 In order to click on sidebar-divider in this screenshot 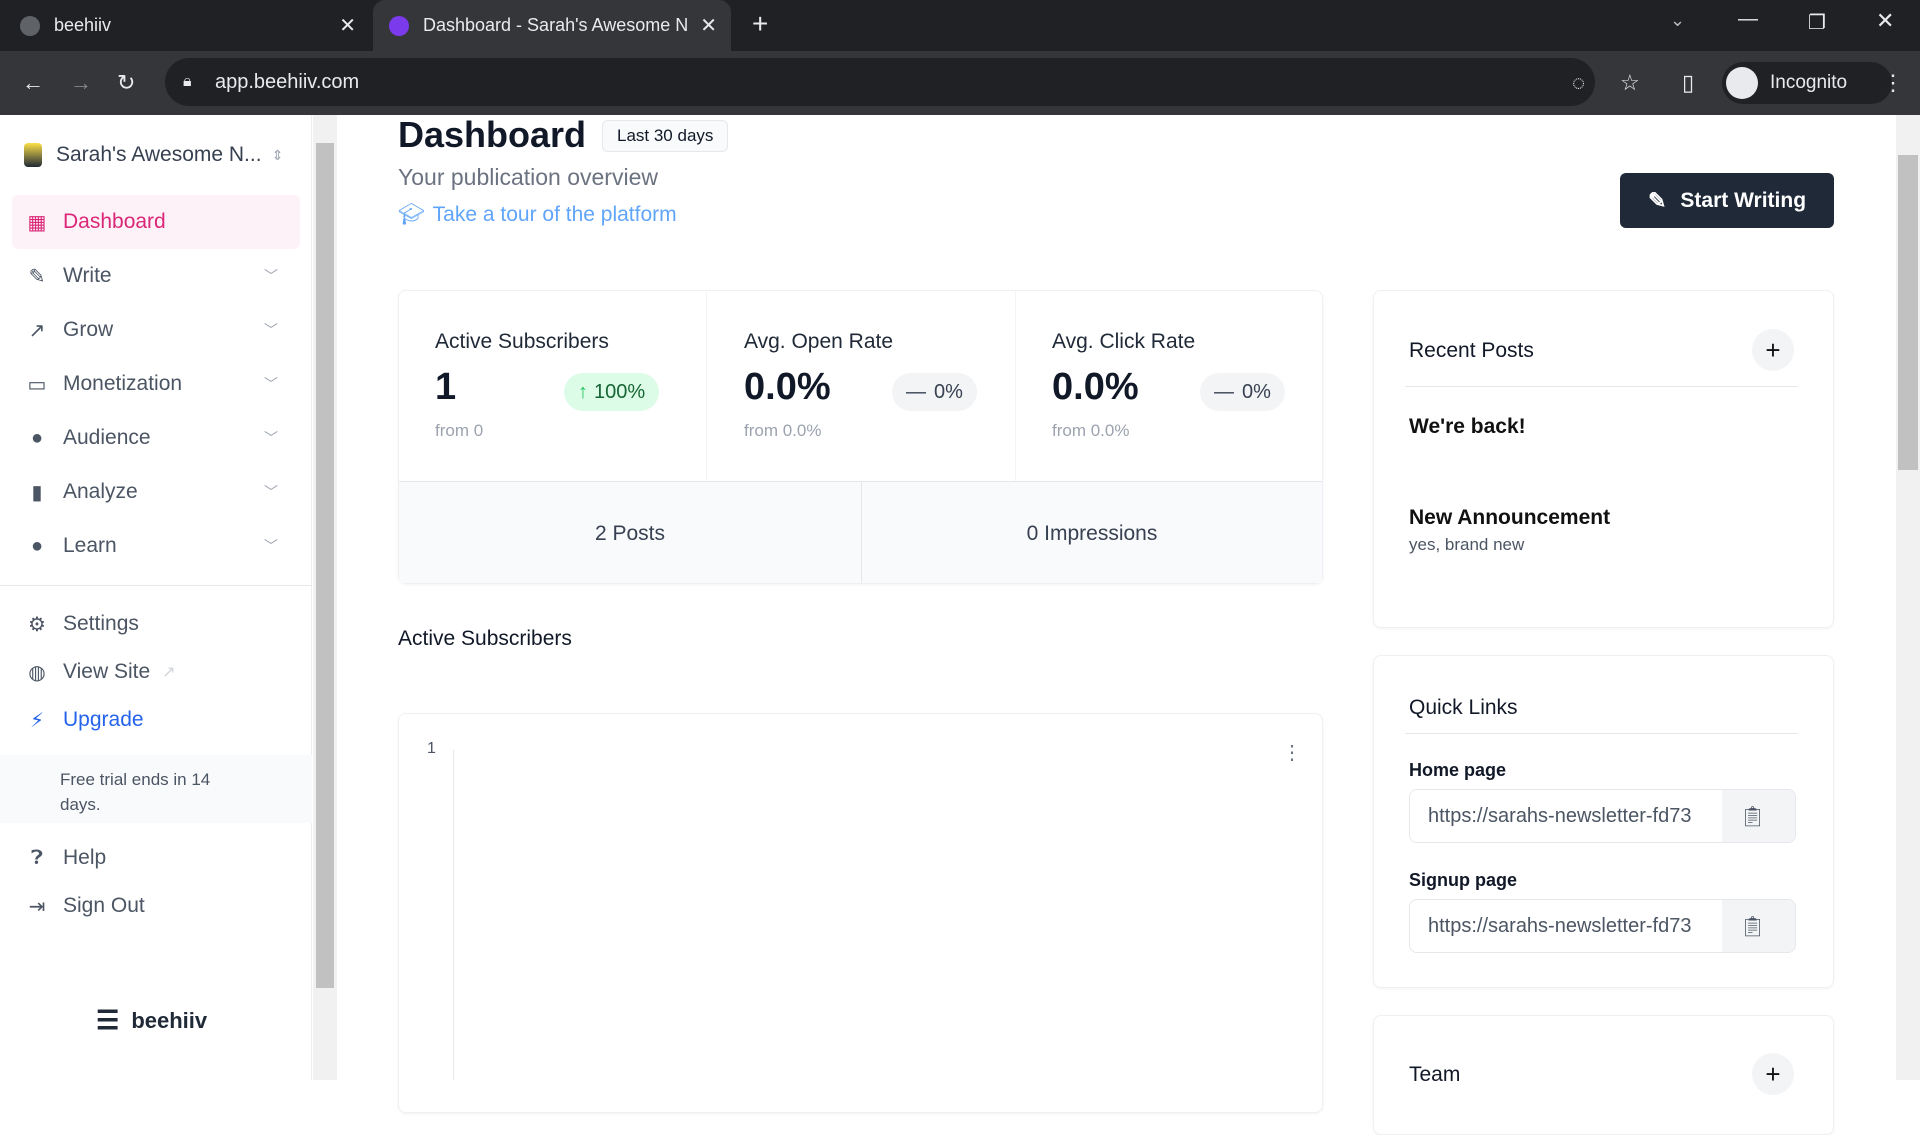, I will do `click(156, 585)`.